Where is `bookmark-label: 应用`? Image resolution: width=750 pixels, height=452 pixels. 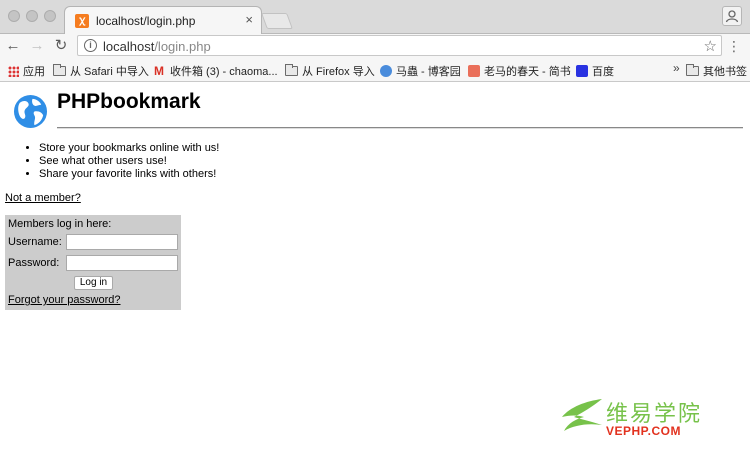 bookmark-label: 应用 is located at coordinates (34, 72).